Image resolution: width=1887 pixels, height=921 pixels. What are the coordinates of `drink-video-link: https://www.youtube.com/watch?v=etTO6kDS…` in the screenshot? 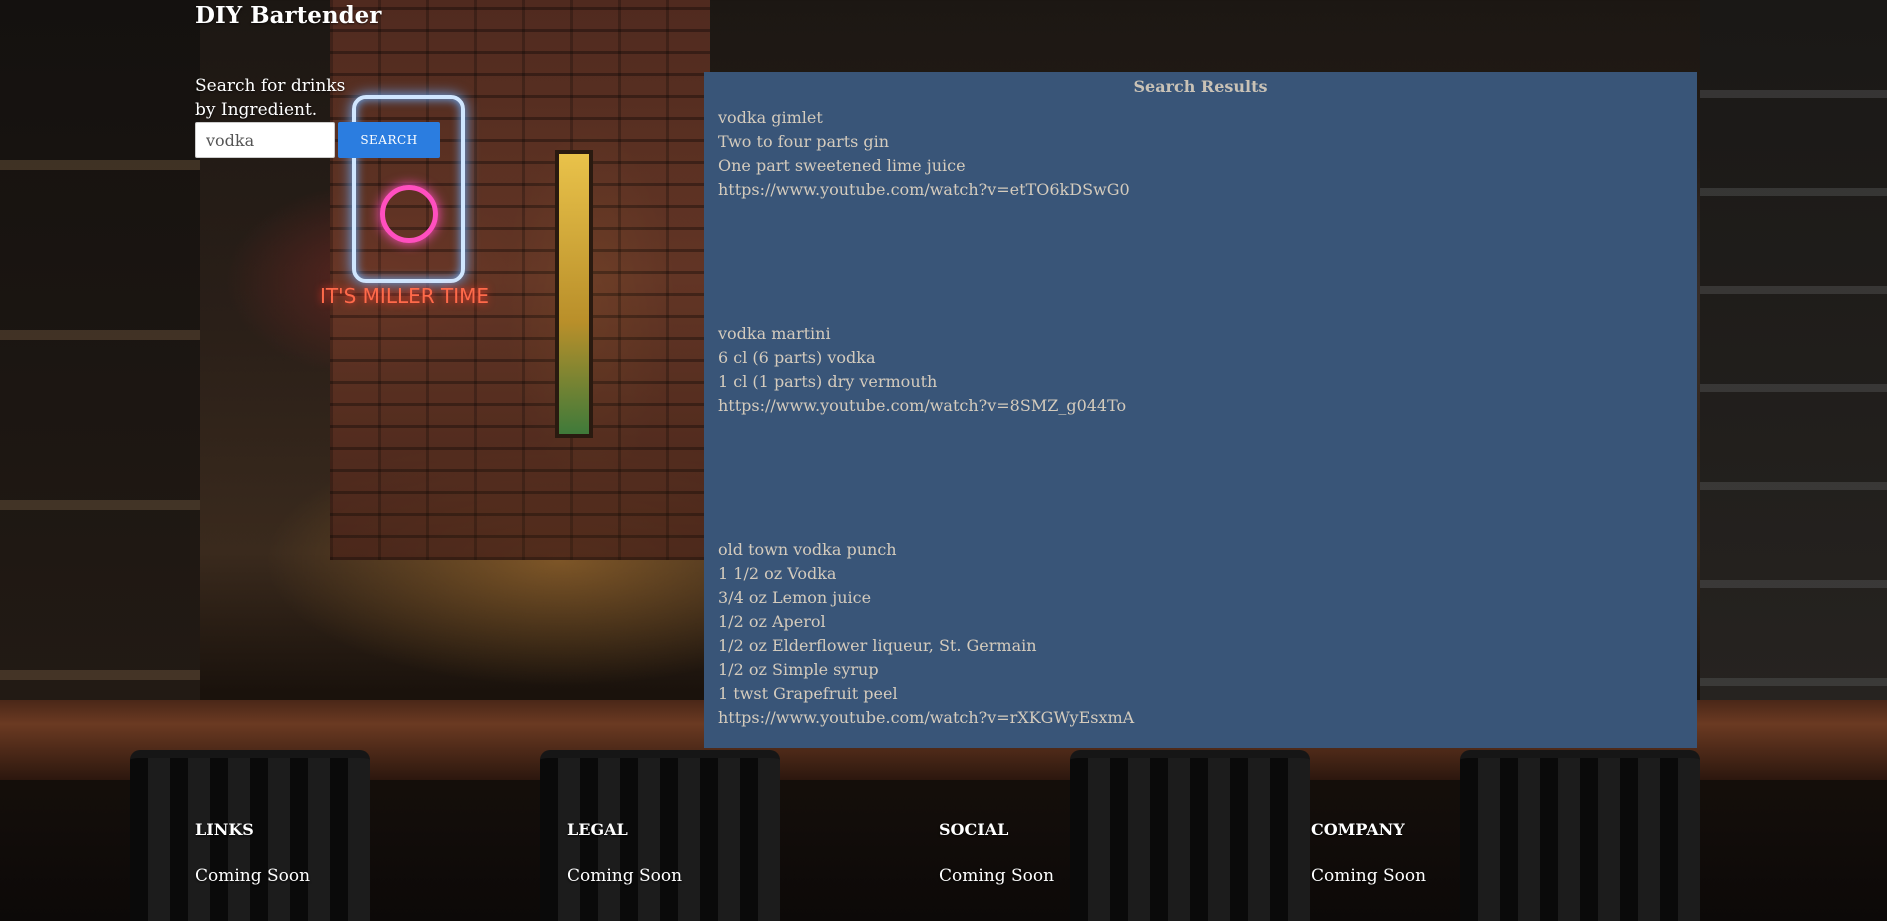 It's located at (1200, 190).